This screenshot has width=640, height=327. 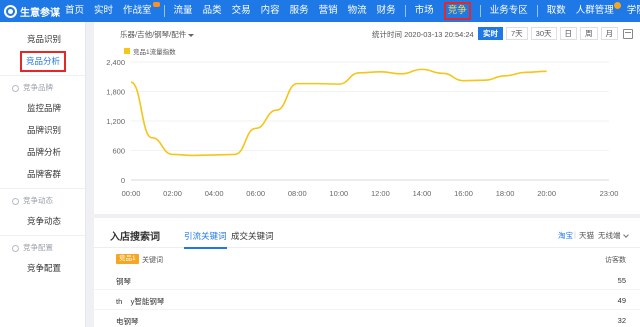 I want to click on table-row: 钢琴 55, so click(x=367, y=280).